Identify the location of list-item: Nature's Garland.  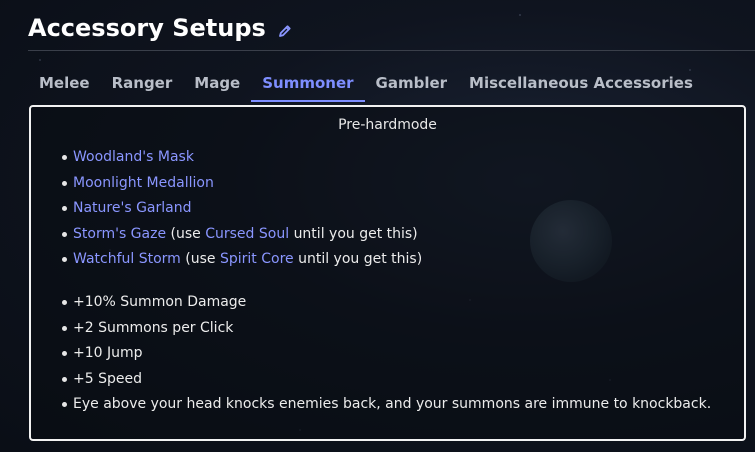
(241, 212).